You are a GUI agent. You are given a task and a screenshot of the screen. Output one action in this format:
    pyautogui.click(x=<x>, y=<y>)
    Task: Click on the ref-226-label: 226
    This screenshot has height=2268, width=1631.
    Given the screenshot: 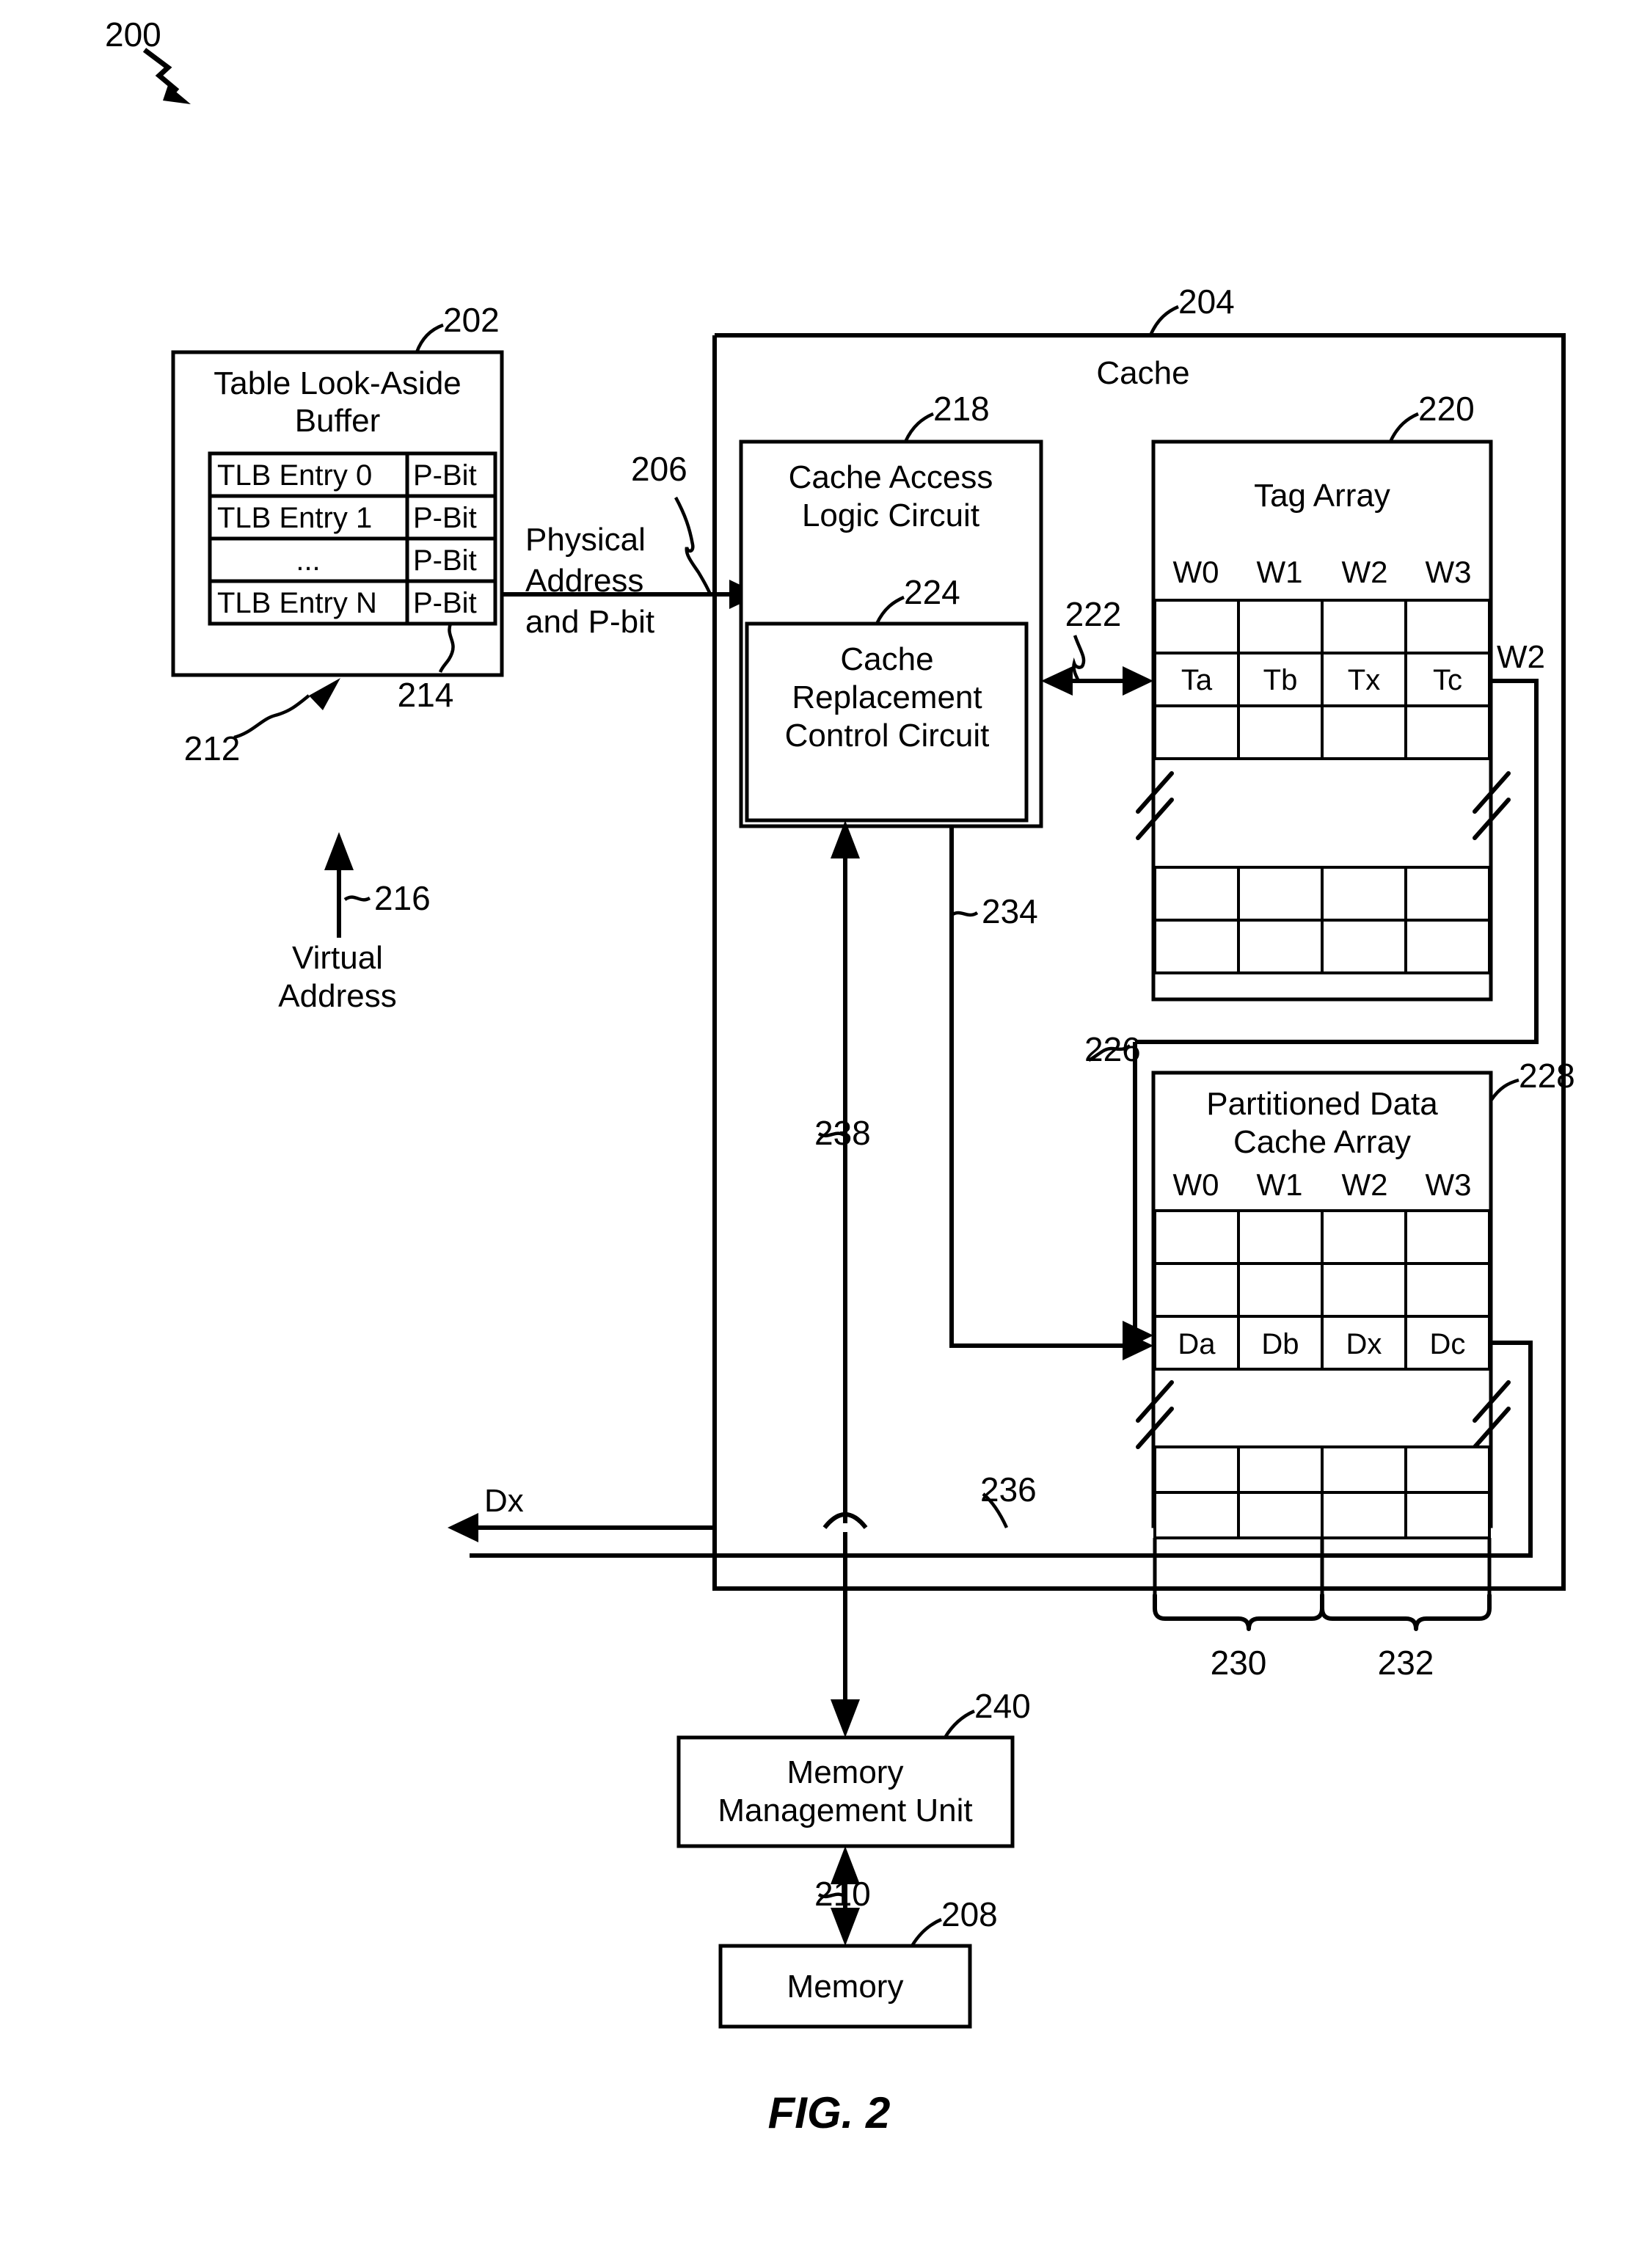 What is the action you would take?
    pyautogui.click(x=1112, y=1049)
    